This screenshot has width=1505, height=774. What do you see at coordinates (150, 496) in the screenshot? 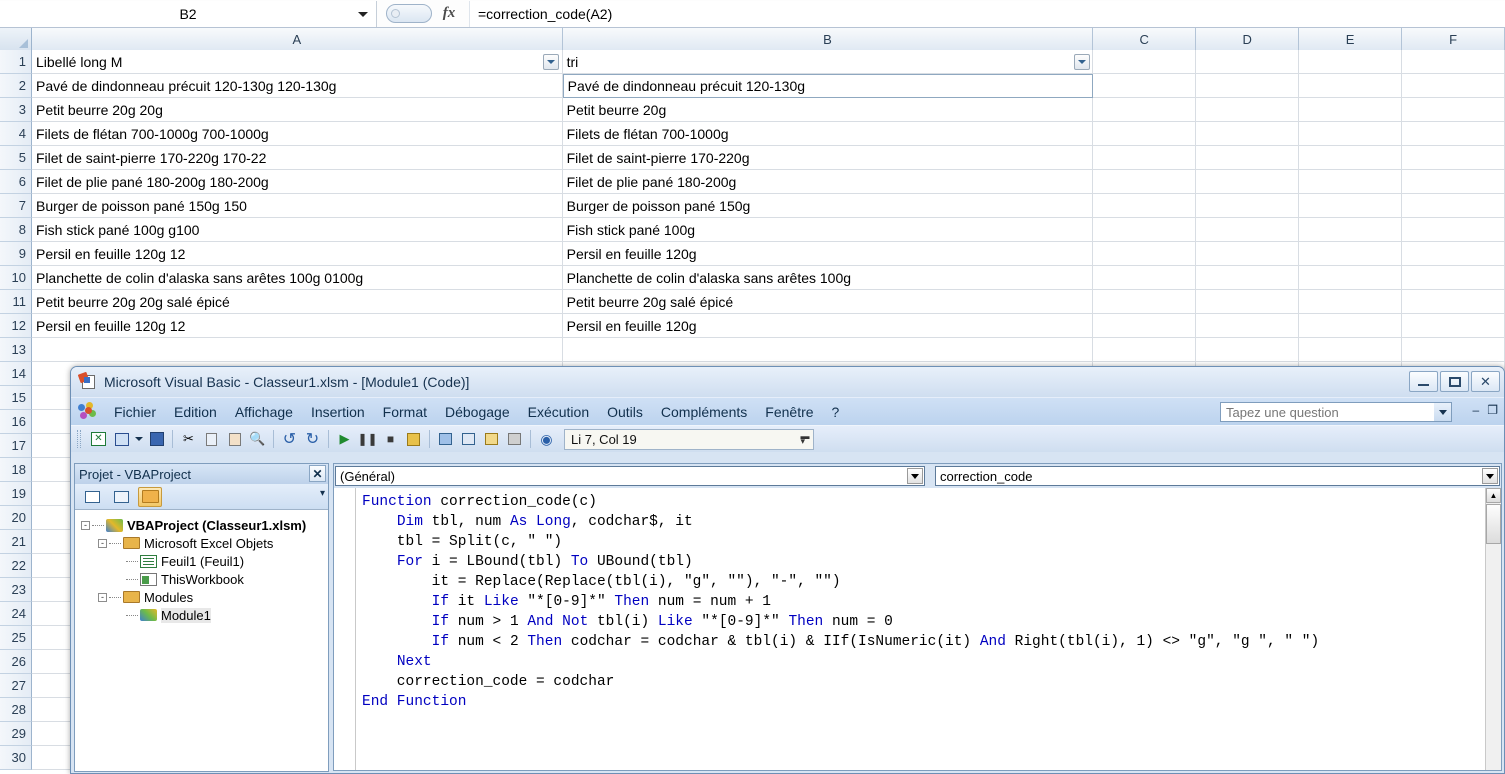
I see `toggle-folders-icon` at bounding box center [150, 496].